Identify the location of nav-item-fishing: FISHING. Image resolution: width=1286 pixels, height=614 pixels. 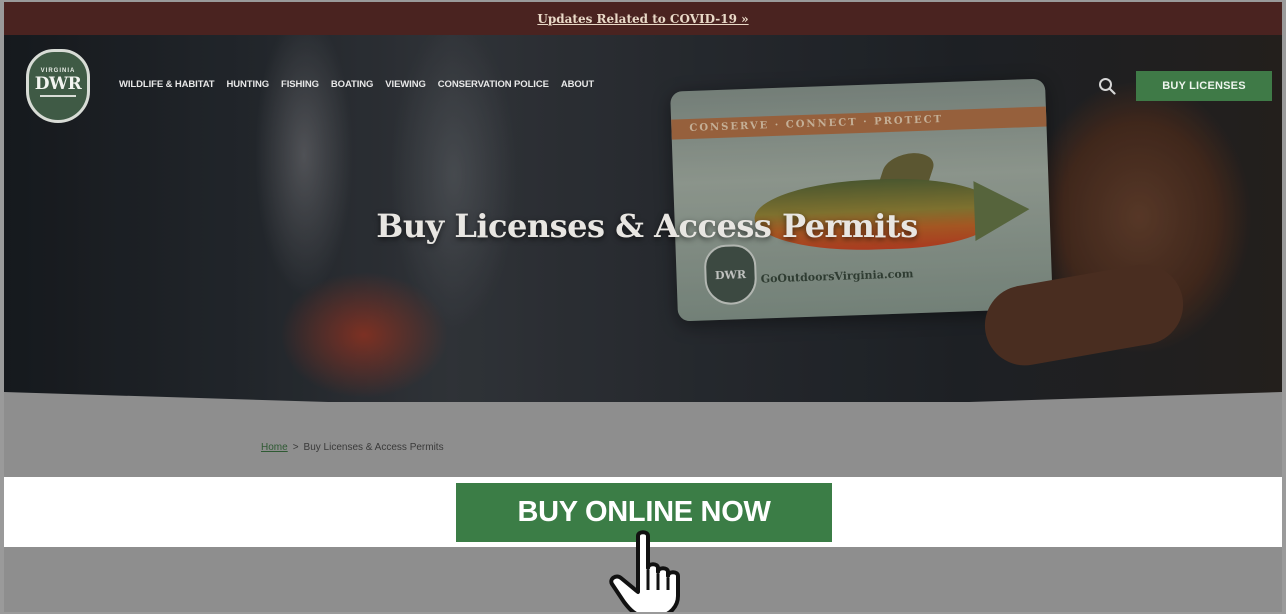
(300, 84).